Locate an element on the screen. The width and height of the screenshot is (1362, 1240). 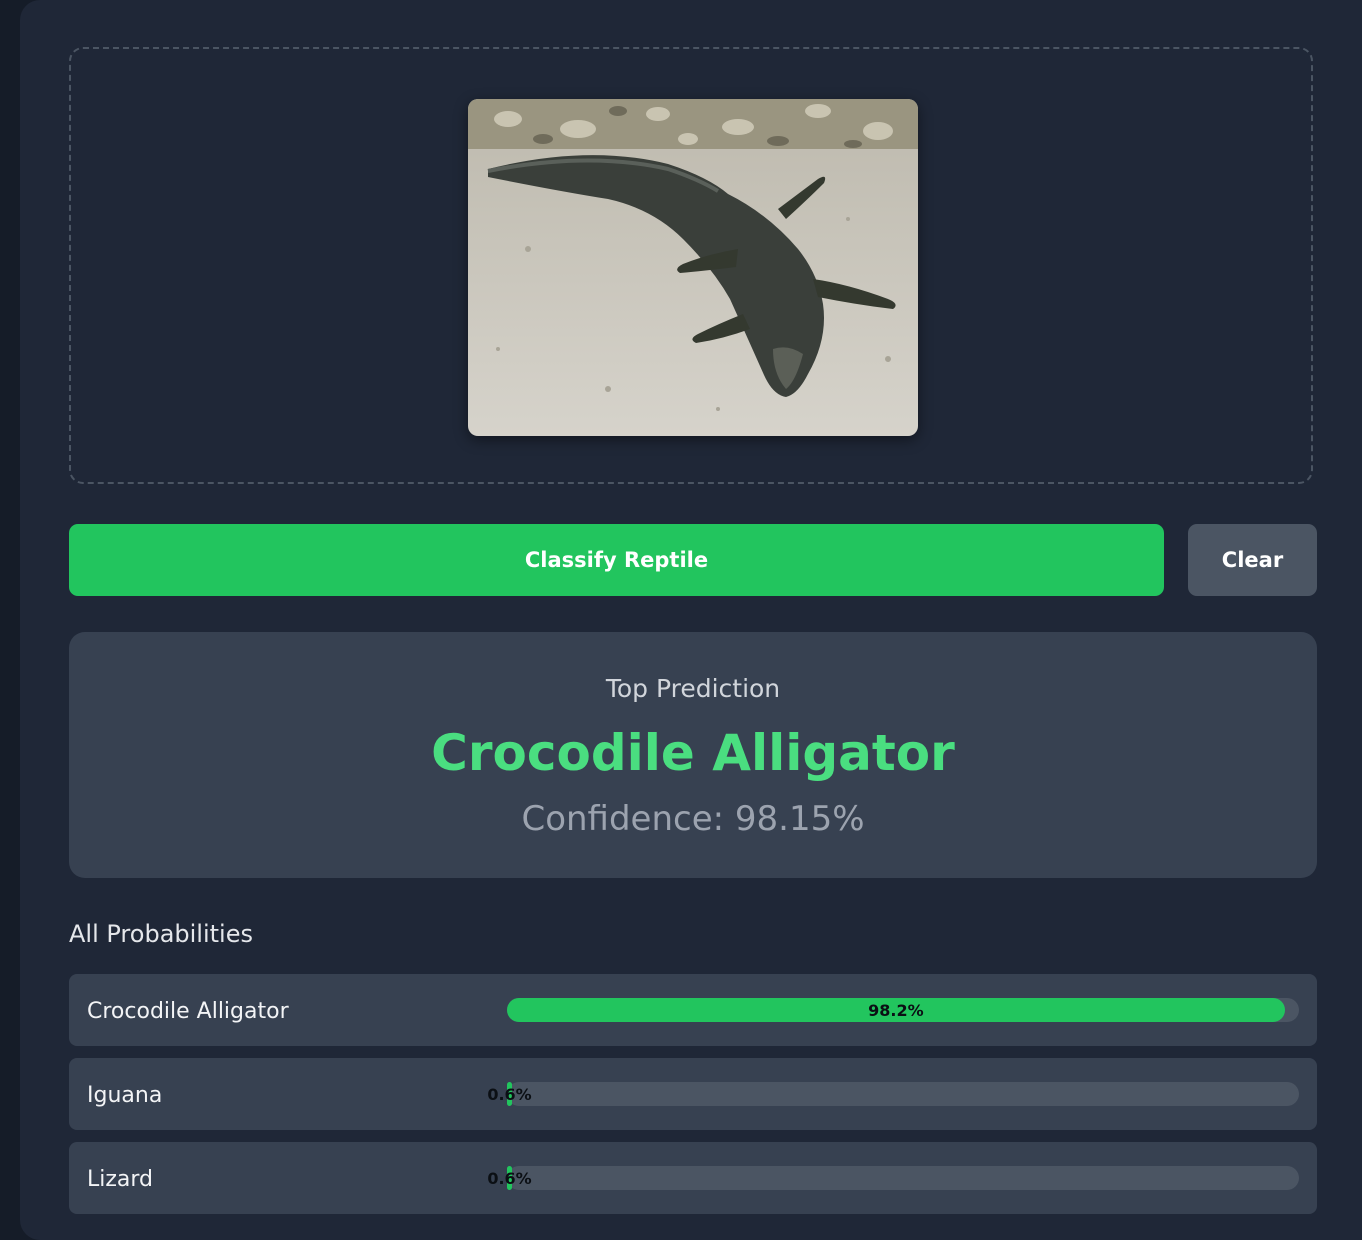
confidence-text: Confidence: 98.15% is located at coordinates (693, 819).